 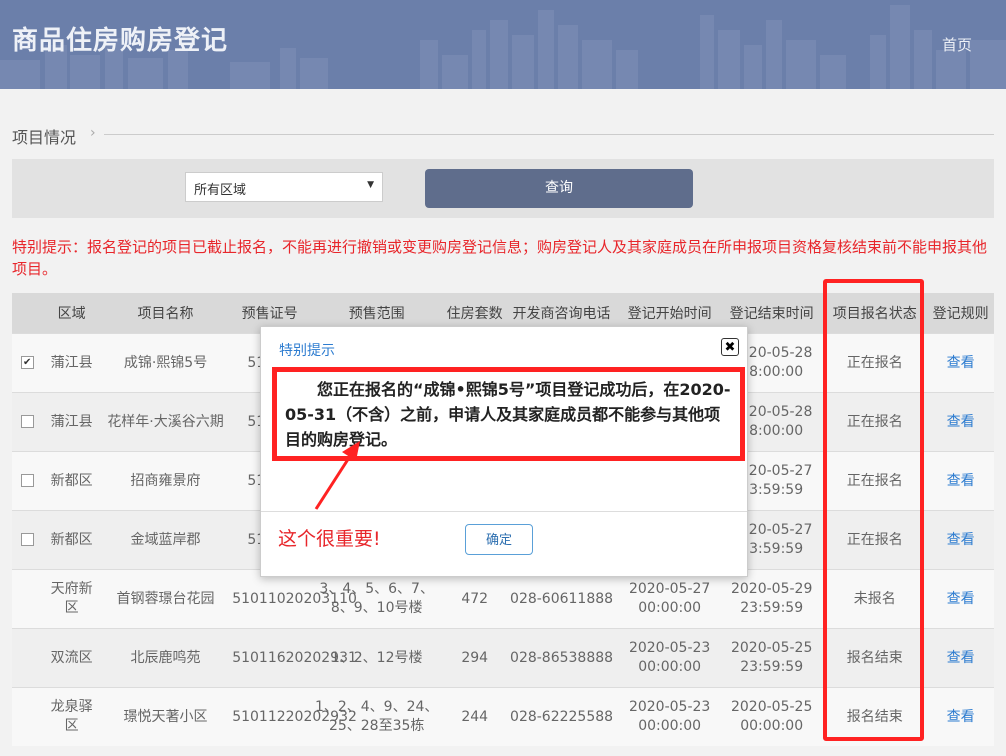 I want to click on cell-cert-no: 51011220202932, so click(x=293, y=716).